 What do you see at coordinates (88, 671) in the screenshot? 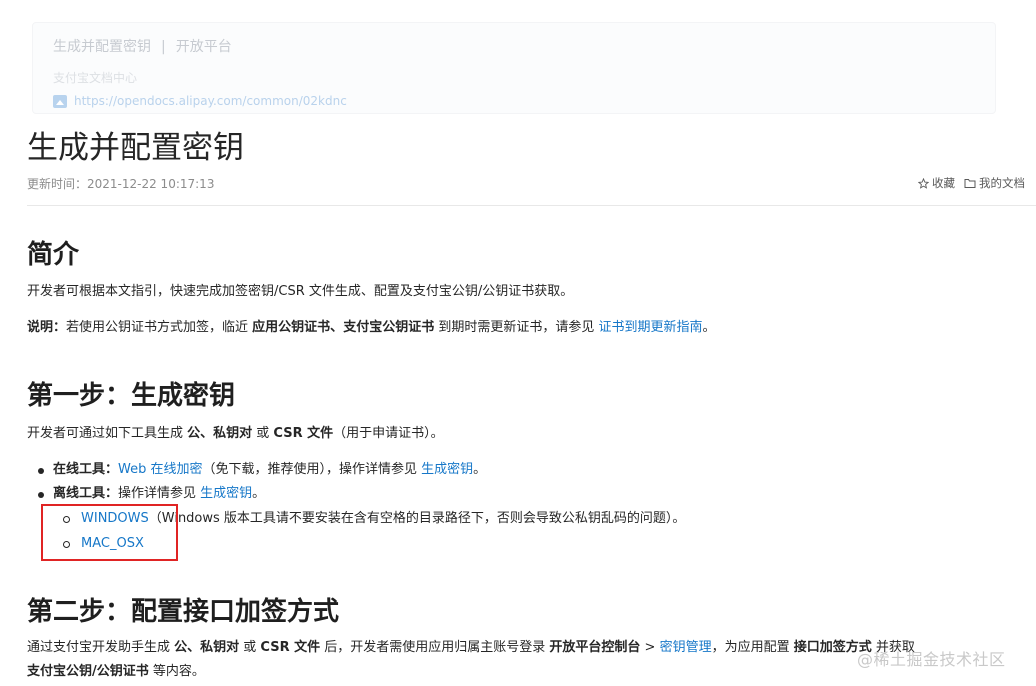
I see `step2-bold-alipay-cert: 支付宝公钥/公钥证书` at bounding box center [88, 671].